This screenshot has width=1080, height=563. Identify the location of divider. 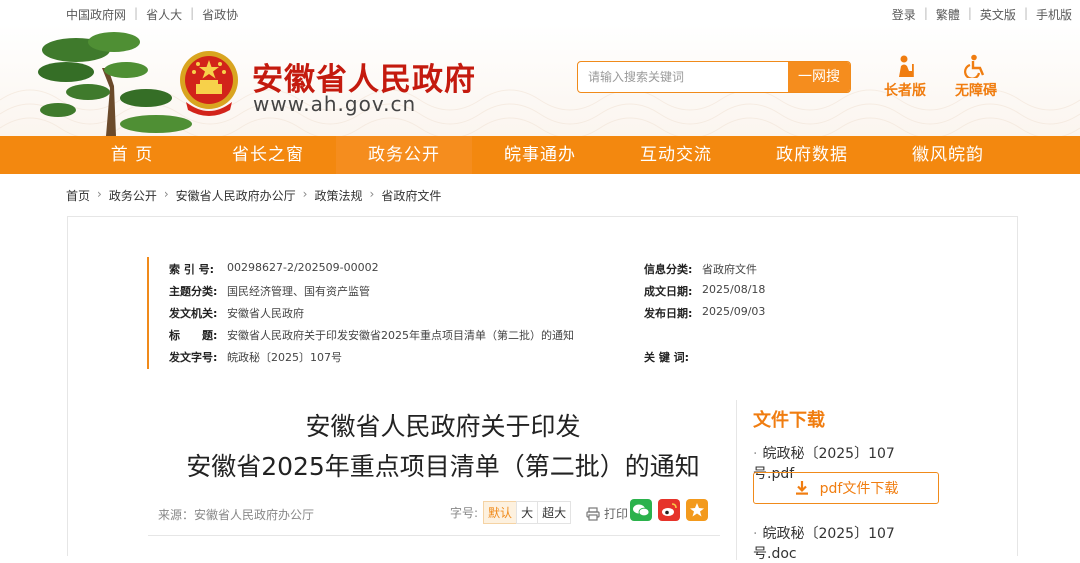
(434, 535).